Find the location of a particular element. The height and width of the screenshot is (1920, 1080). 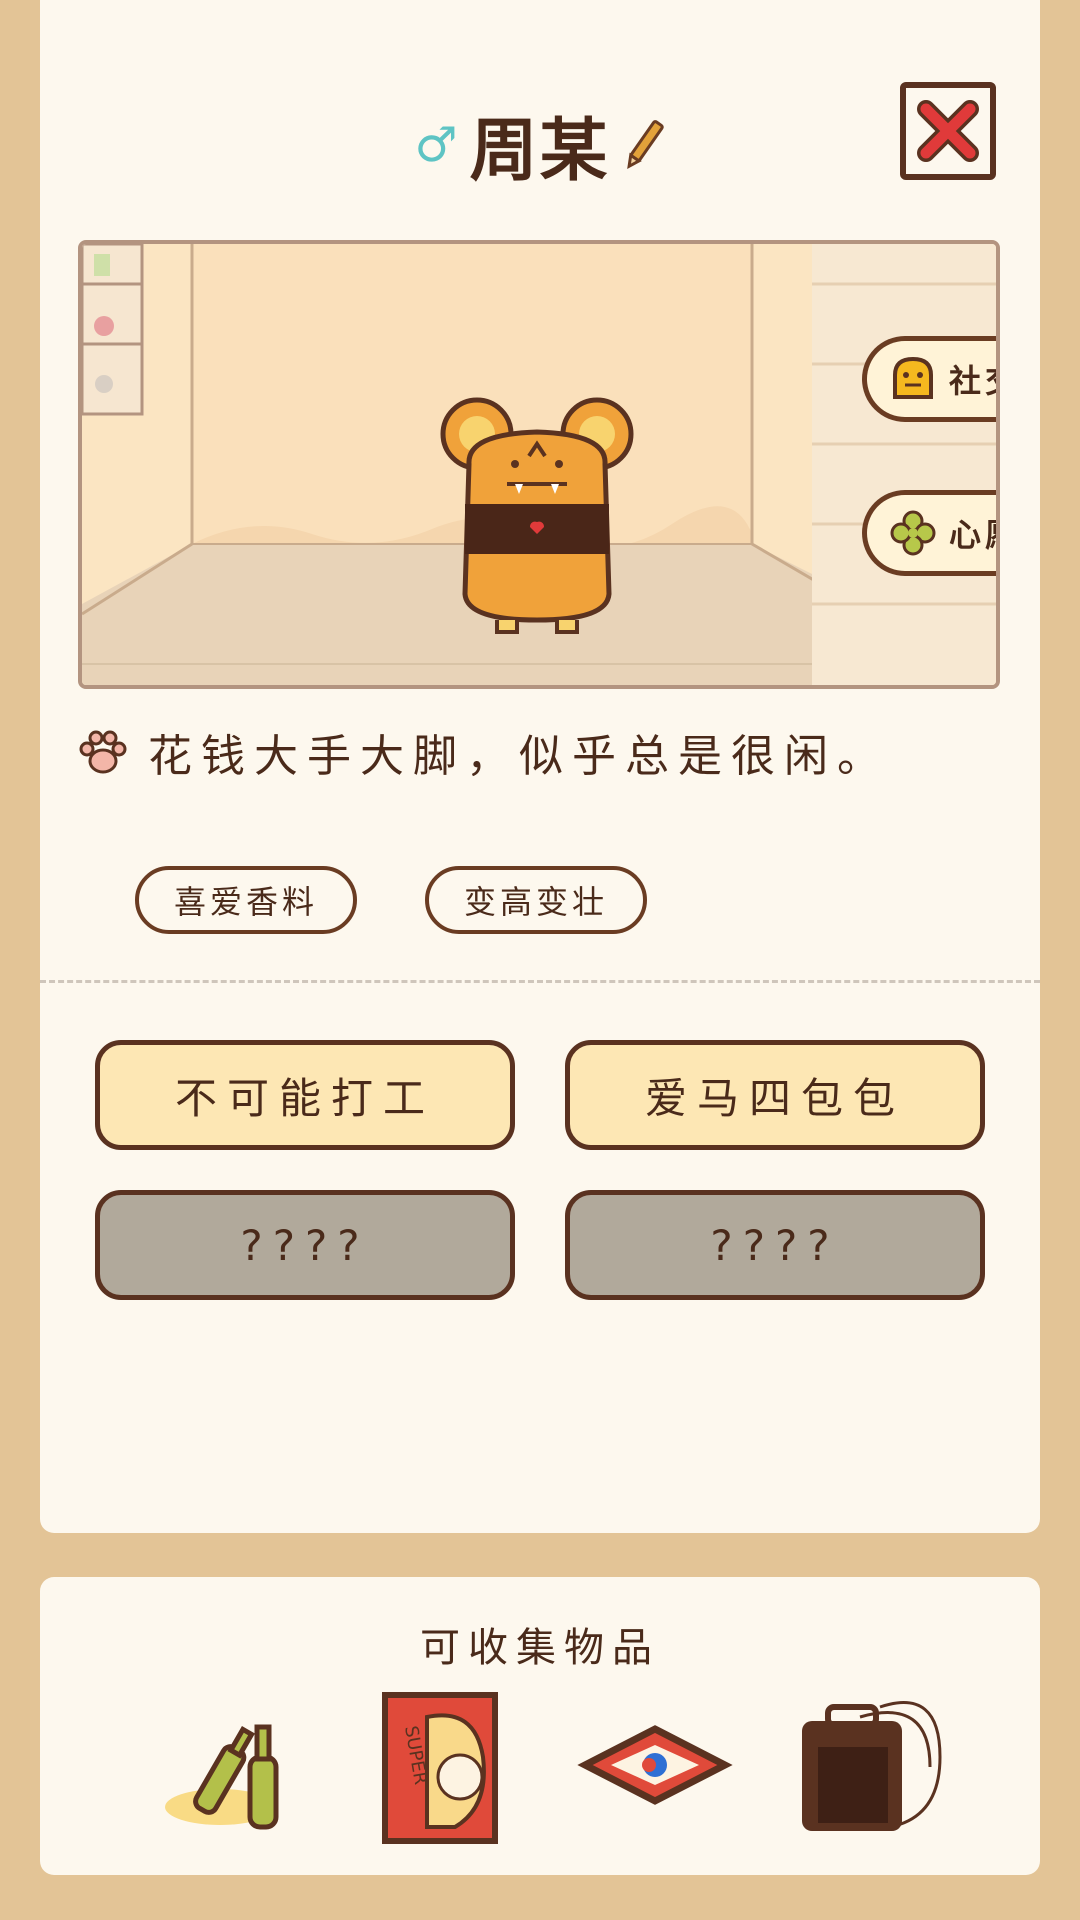

tag-pill: 喜爱香料 is located at coordinates (246, 900).